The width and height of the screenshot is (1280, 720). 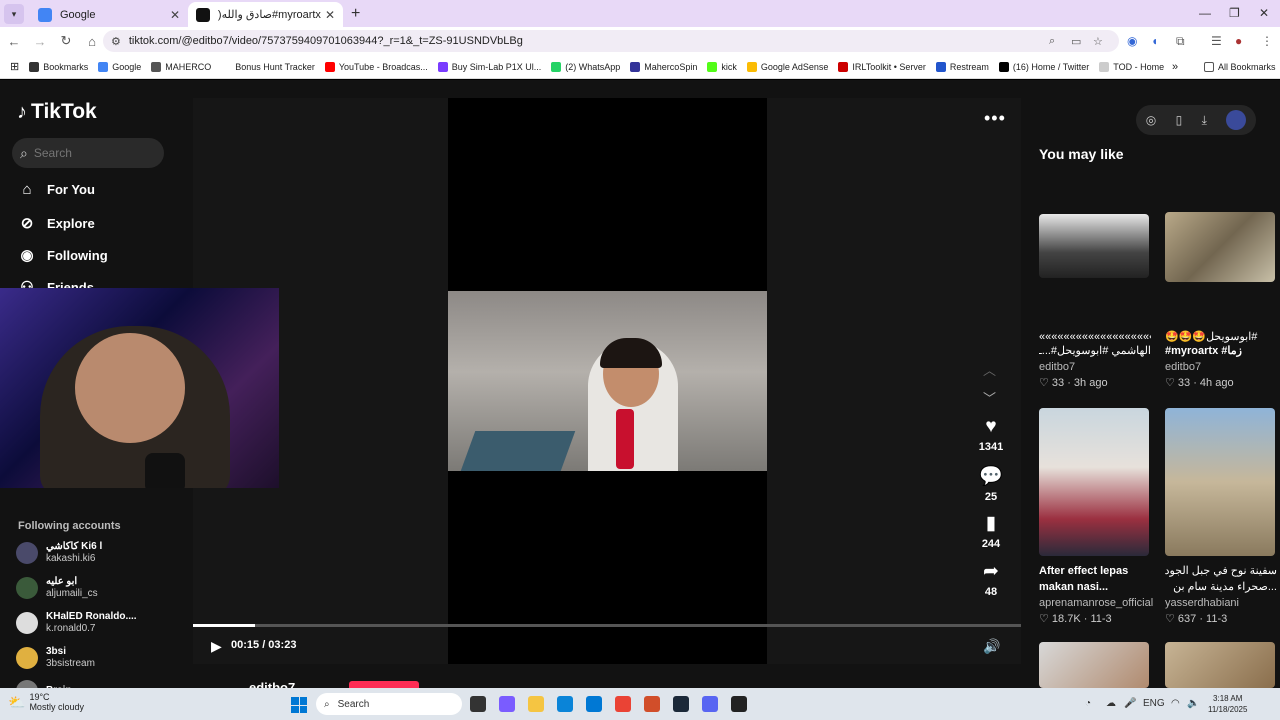 What do you see at coordinates (1205, 13) in the screenshot?
I see `minimize-icon: —` at bounding box center [1205, 13].